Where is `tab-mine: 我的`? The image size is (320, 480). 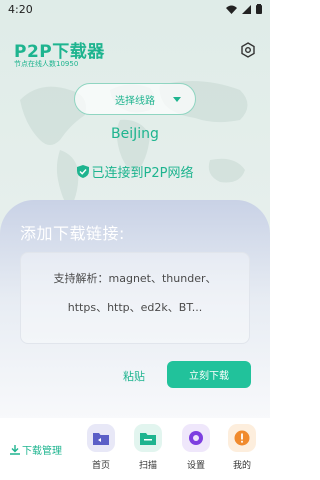 tab-mine: 我的 is located at coordinates (242, 447).